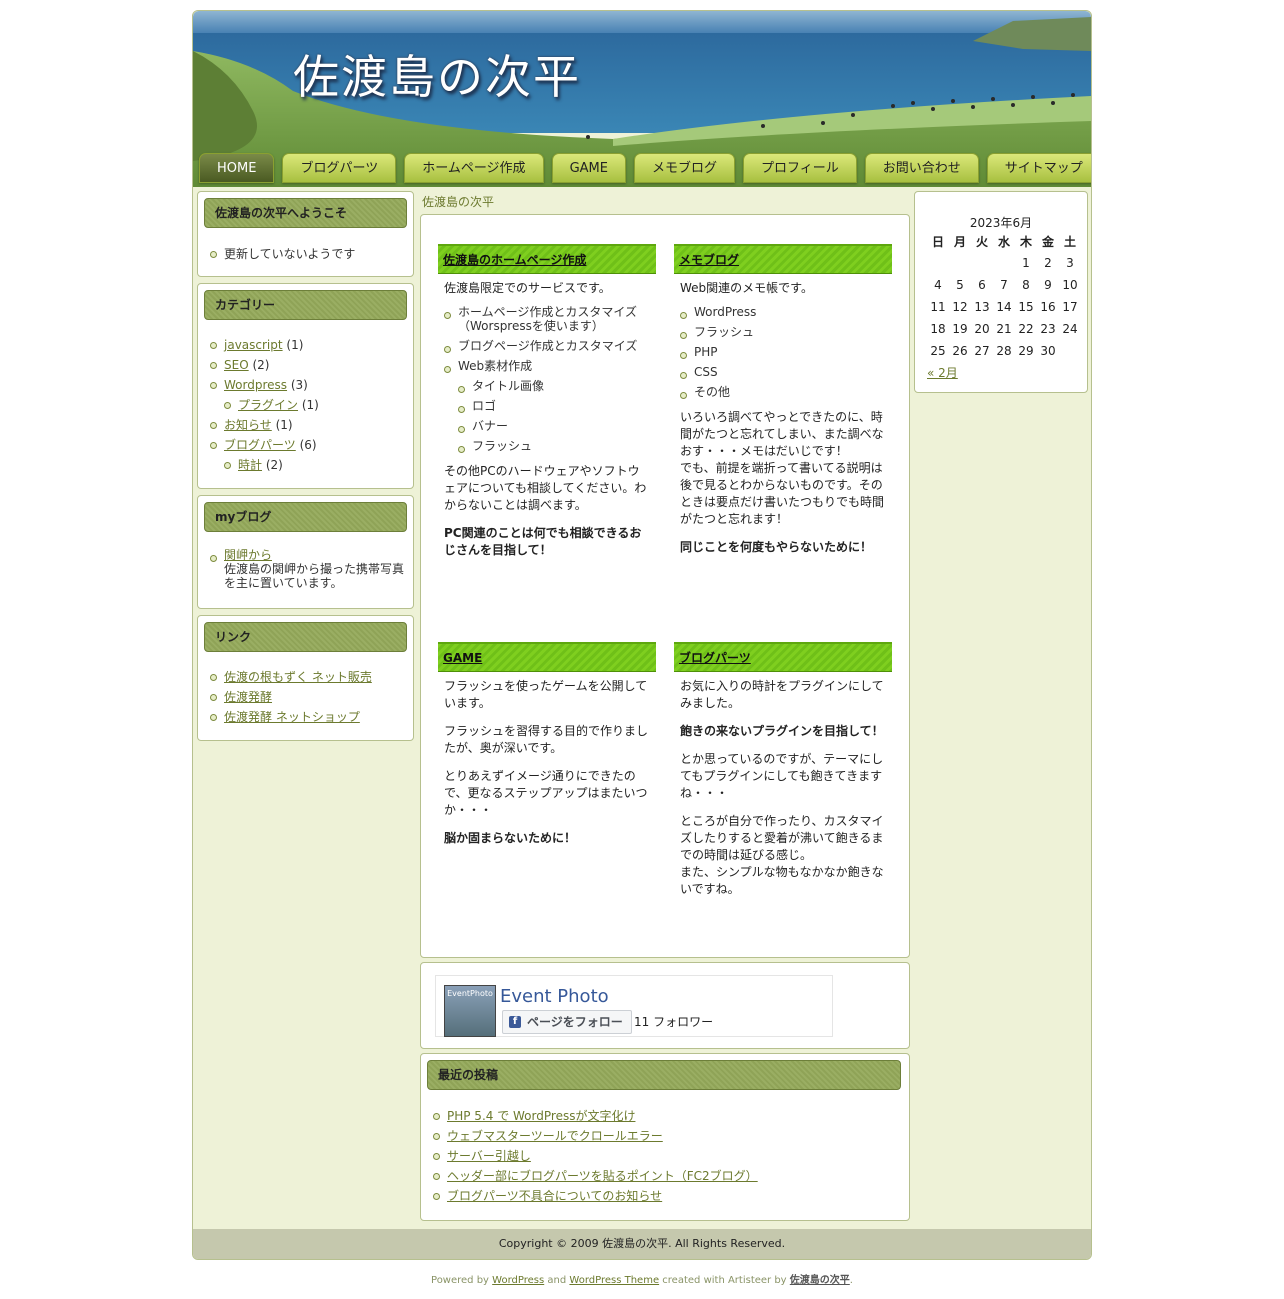 The height and width of the screenshot is (1299, 1284). Describe the element at coordinates (307, 254) in the screenshot. I see `welcome-item: 更新していないようです` at that location.